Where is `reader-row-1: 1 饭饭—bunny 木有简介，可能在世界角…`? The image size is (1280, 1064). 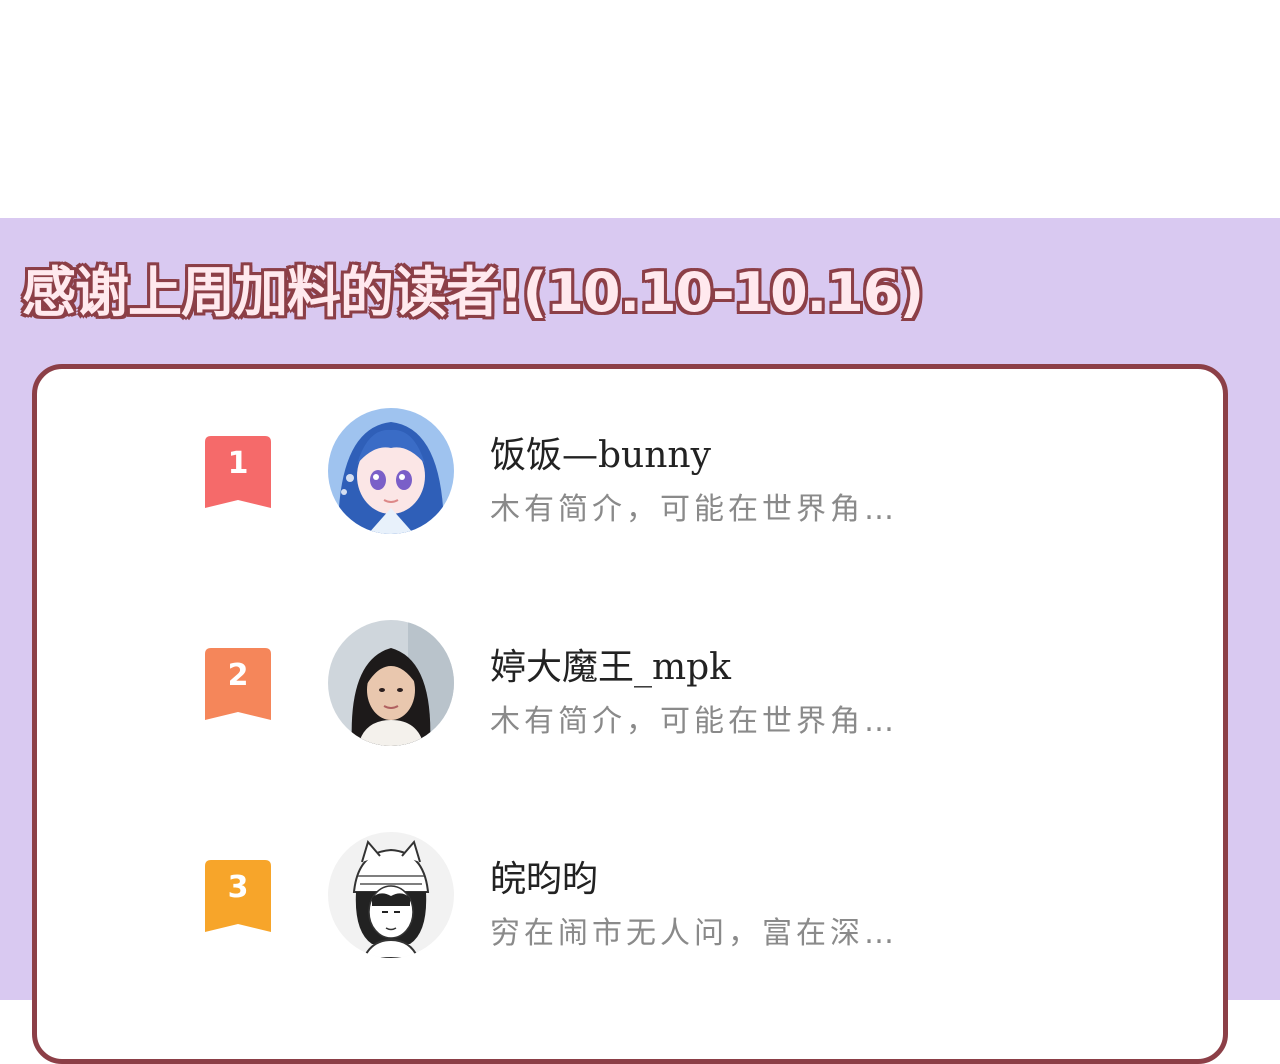
reader-row-1: 1 饭饭—bunny 木有简介，可能在世界角… is located at coordinates (640, 473).